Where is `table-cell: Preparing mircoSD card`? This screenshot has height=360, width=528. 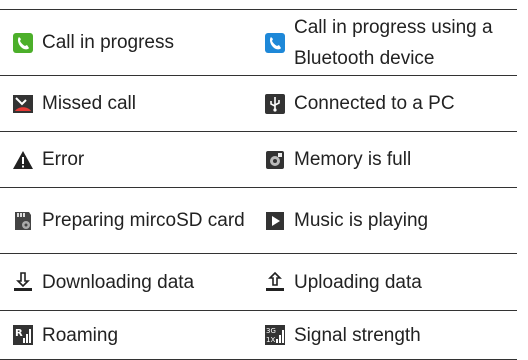 table-cell: Preparing mircoSD card is located at coordinates (132, 220).